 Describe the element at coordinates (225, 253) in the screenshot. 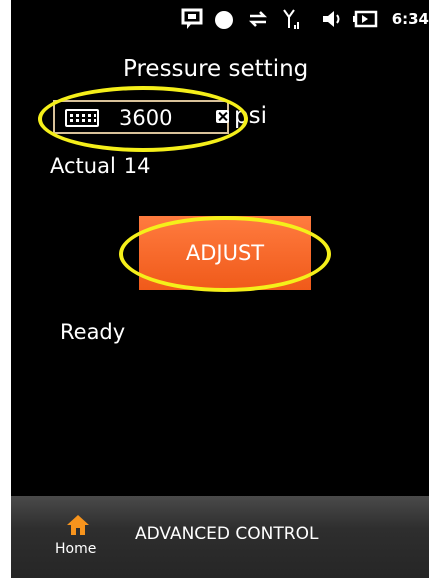

I see `adjust-button: ADJUST` at that location.